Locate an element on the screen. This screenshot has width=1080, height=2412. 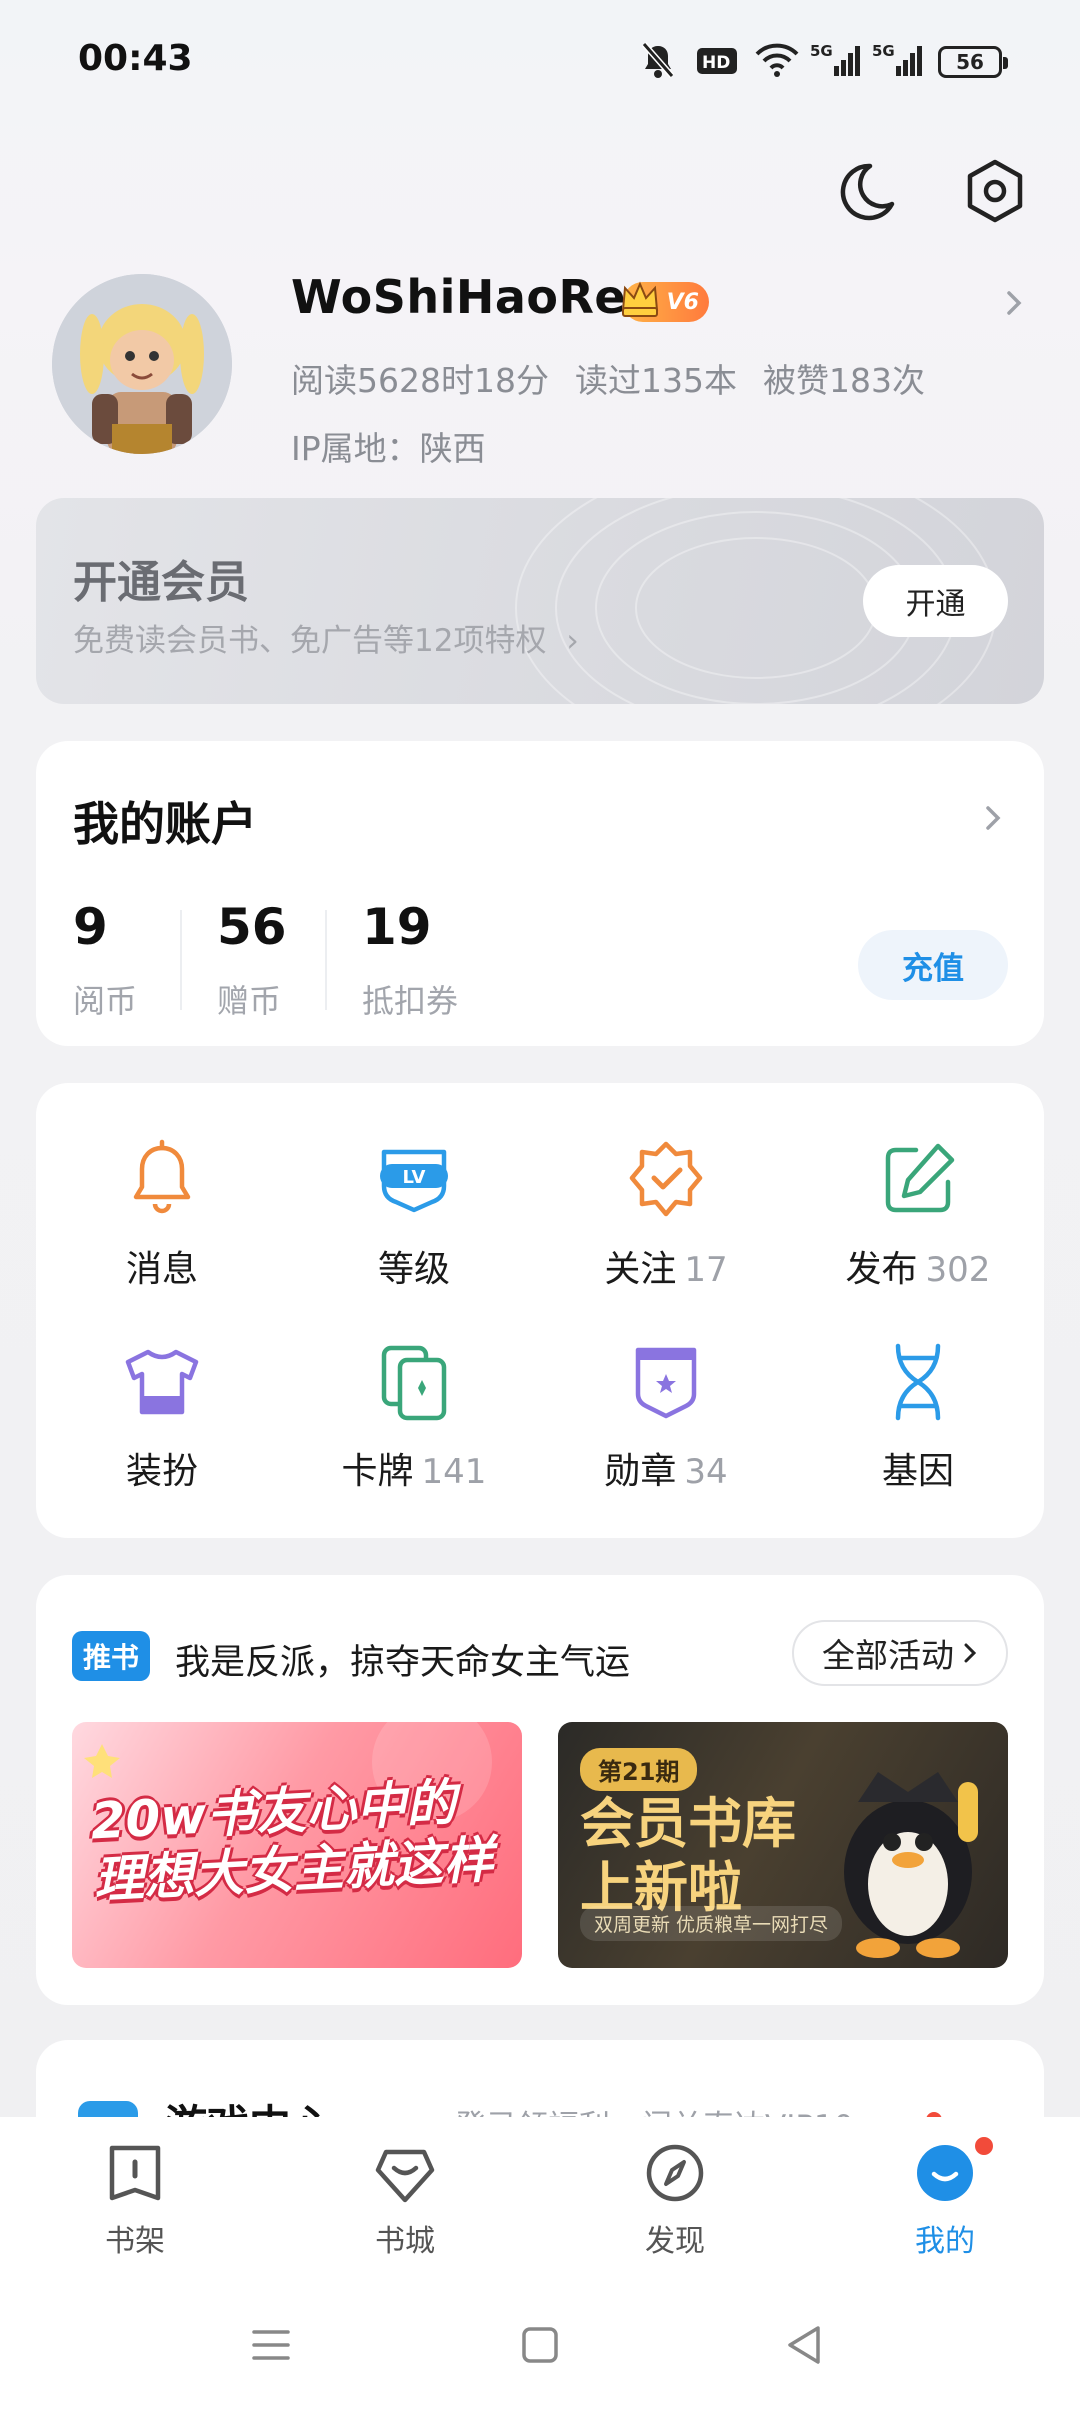
nav-discover: 发现 is located at coordinates (675, 2200).